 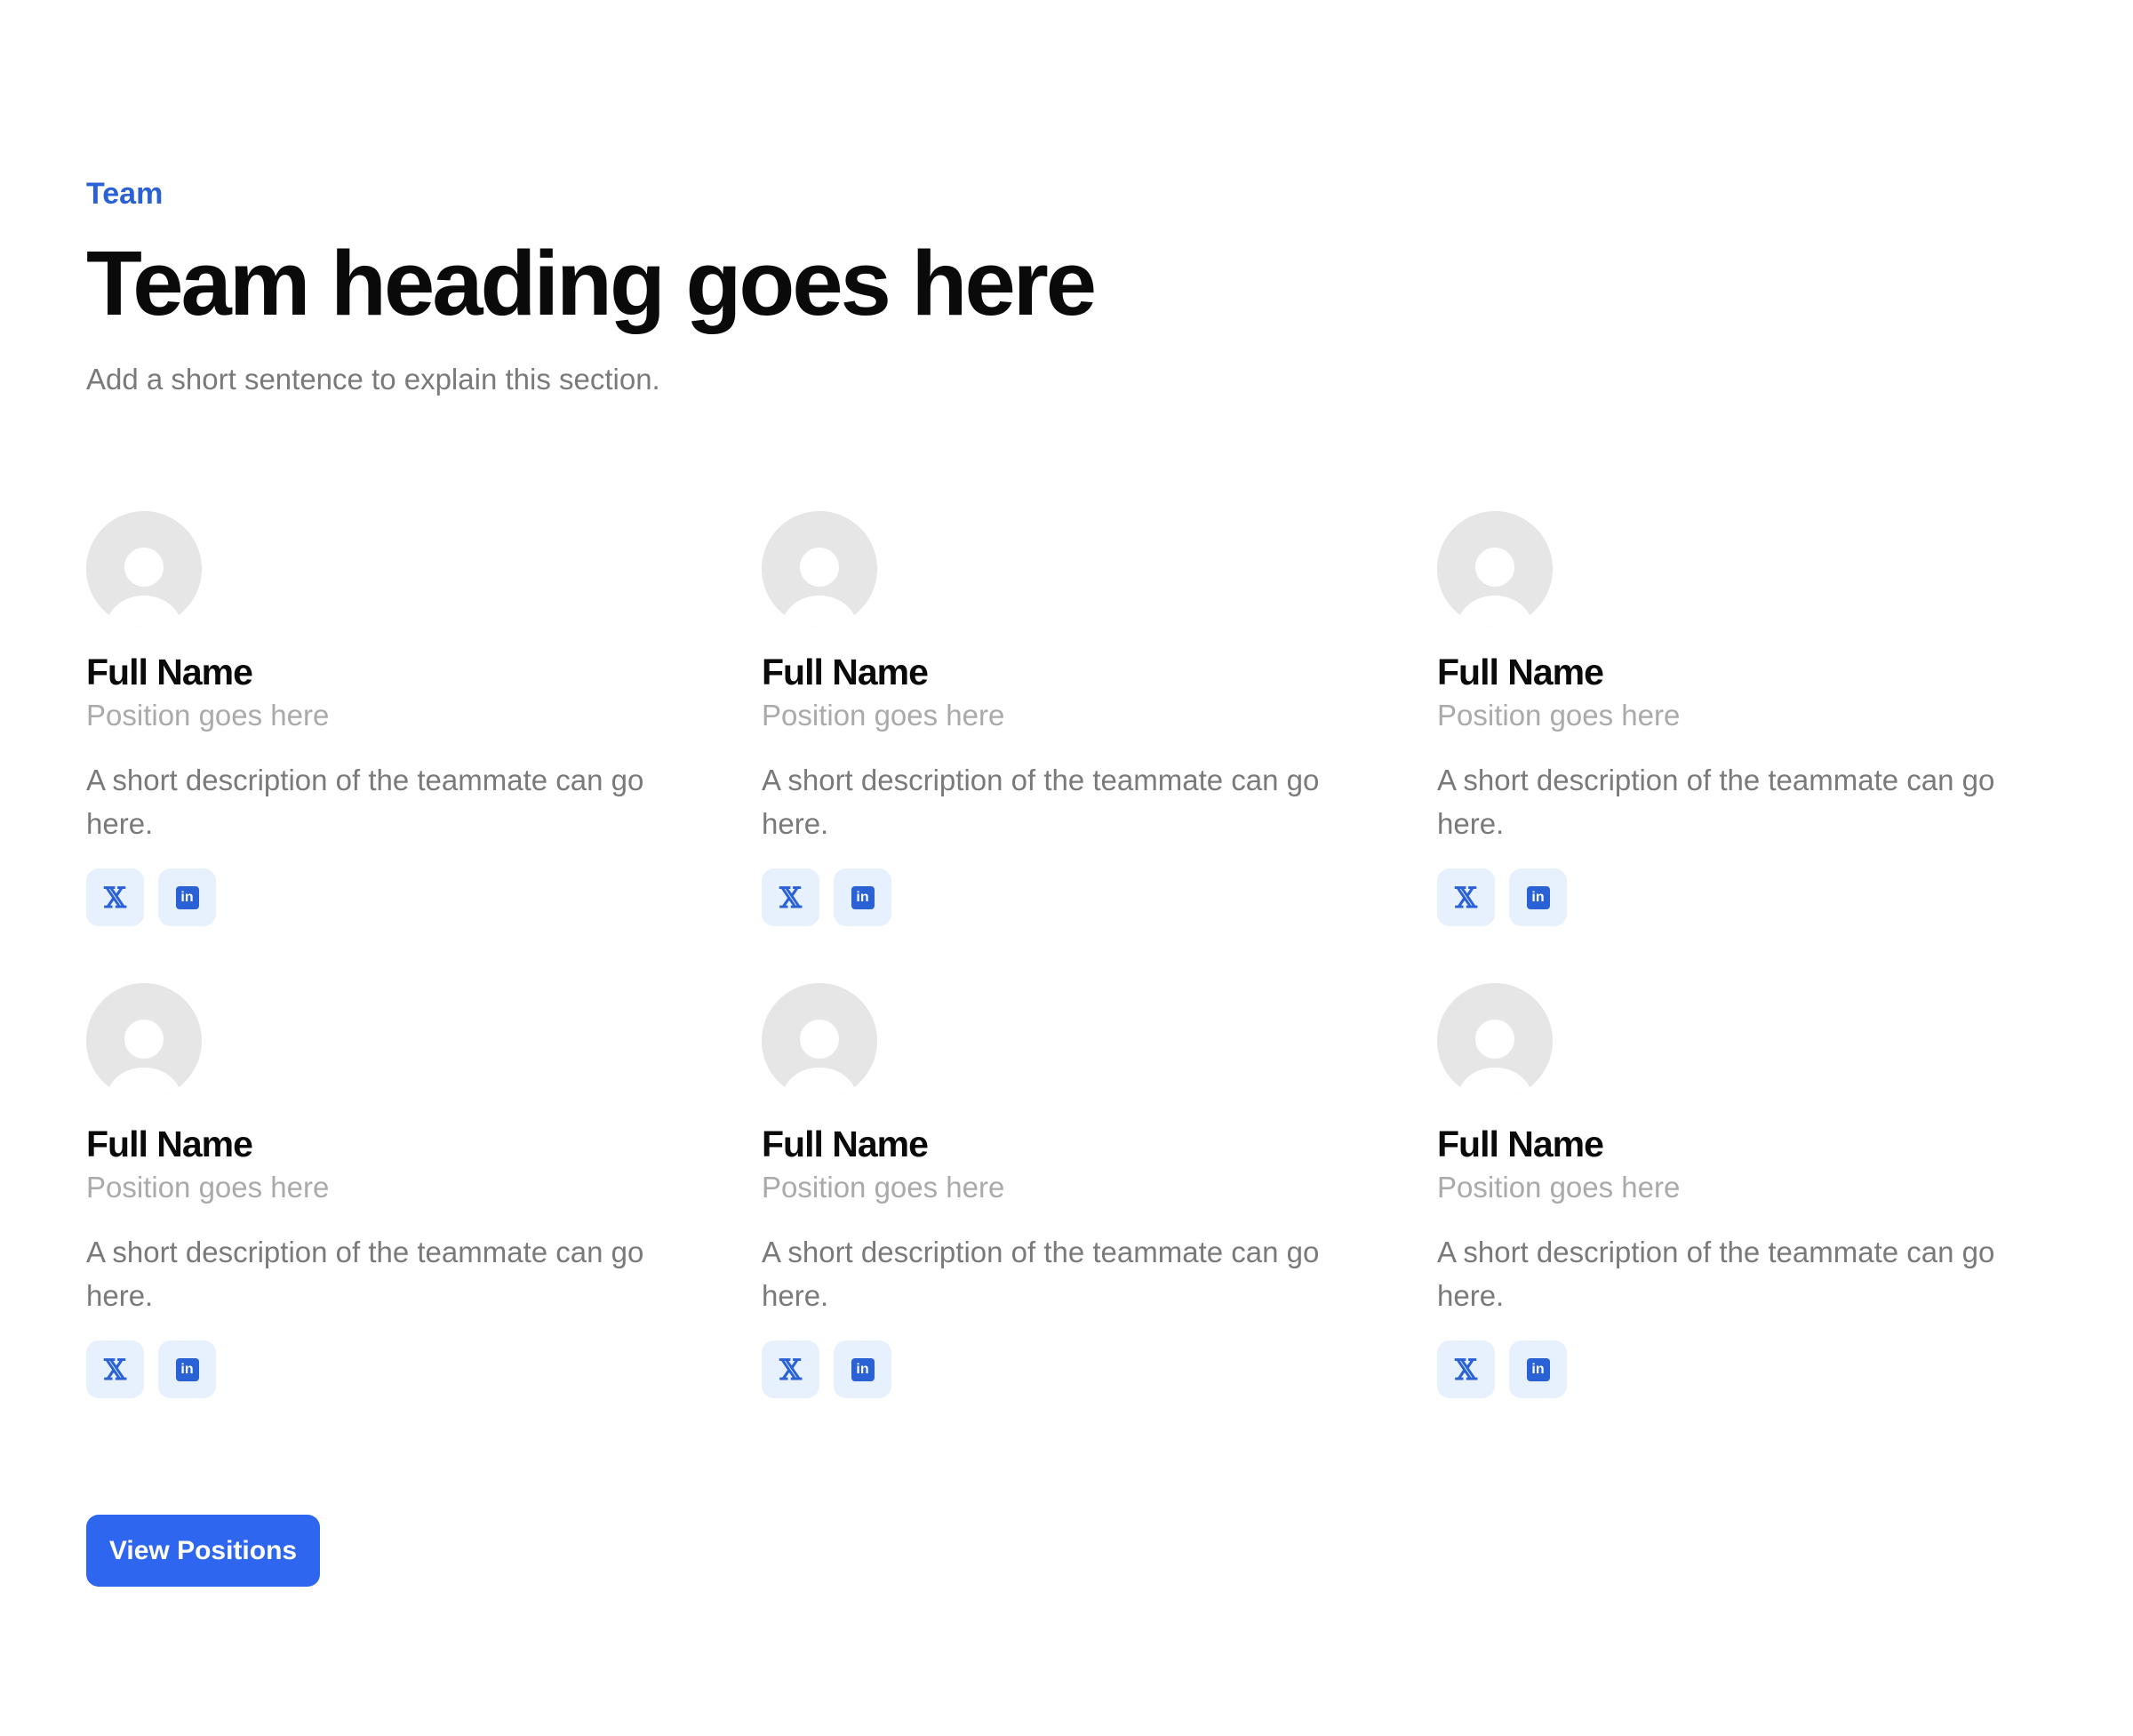 What do you see at coordinates (591, 283) in the screenshot?
I see `section-heading: Team heading goes here` at bounding box center [591, 283].